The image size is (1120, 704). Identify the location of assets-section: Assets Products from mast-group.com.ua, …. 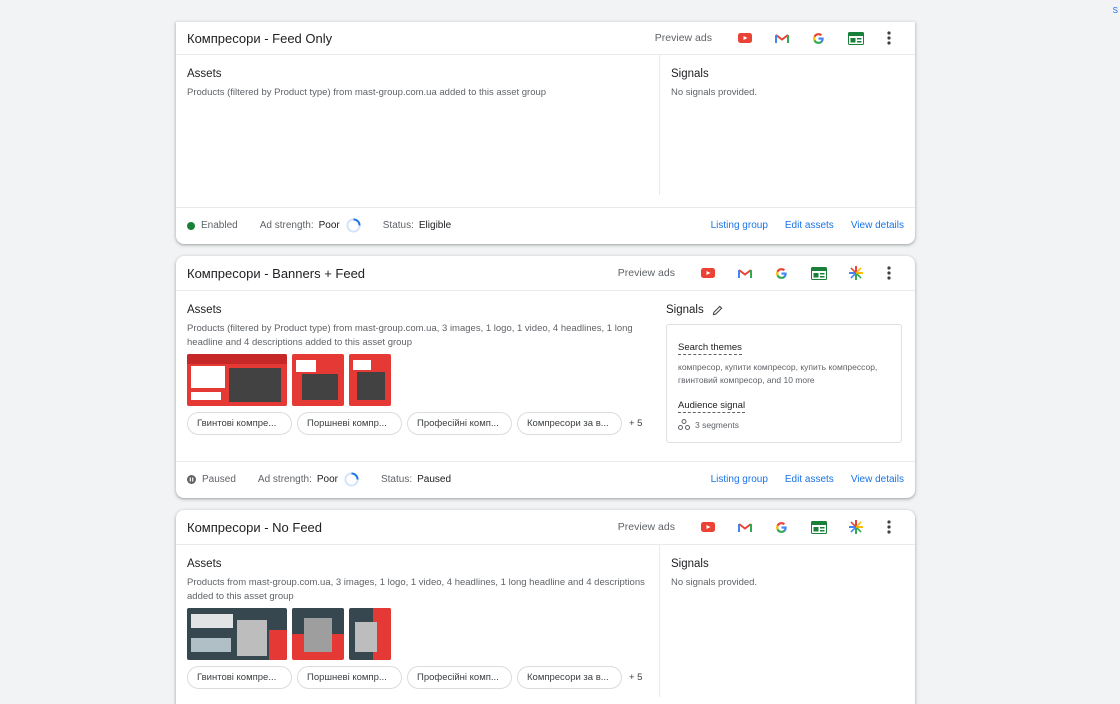
(418, 621).